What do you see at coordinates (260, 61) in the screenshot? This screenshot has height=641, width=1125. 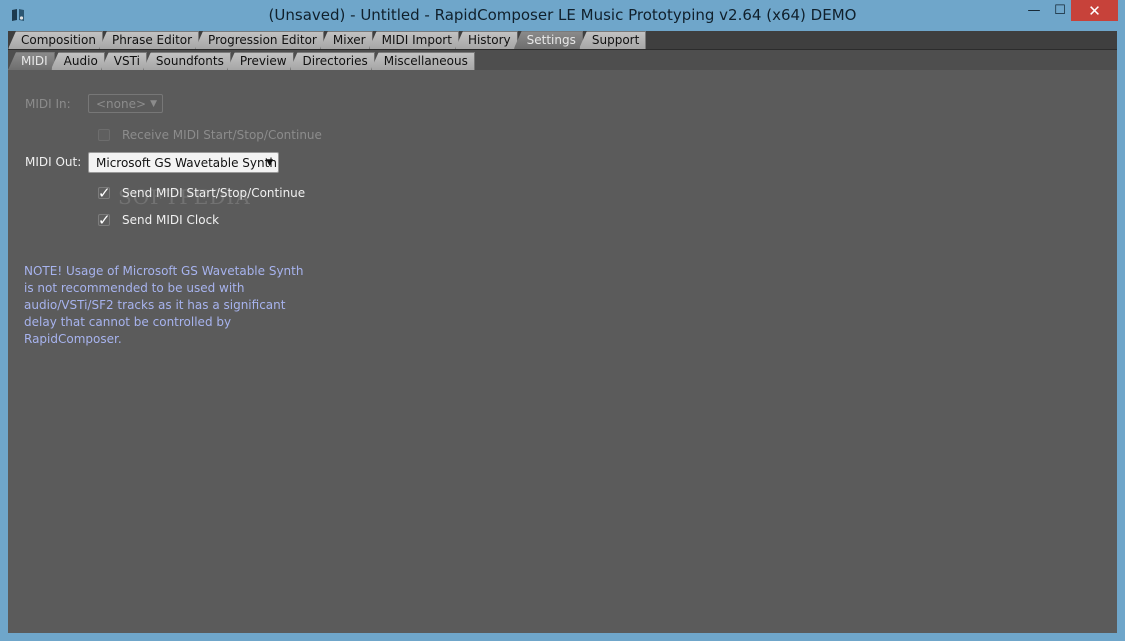 I see `subtab-preview: Preview` at bounding box center [260, 61].